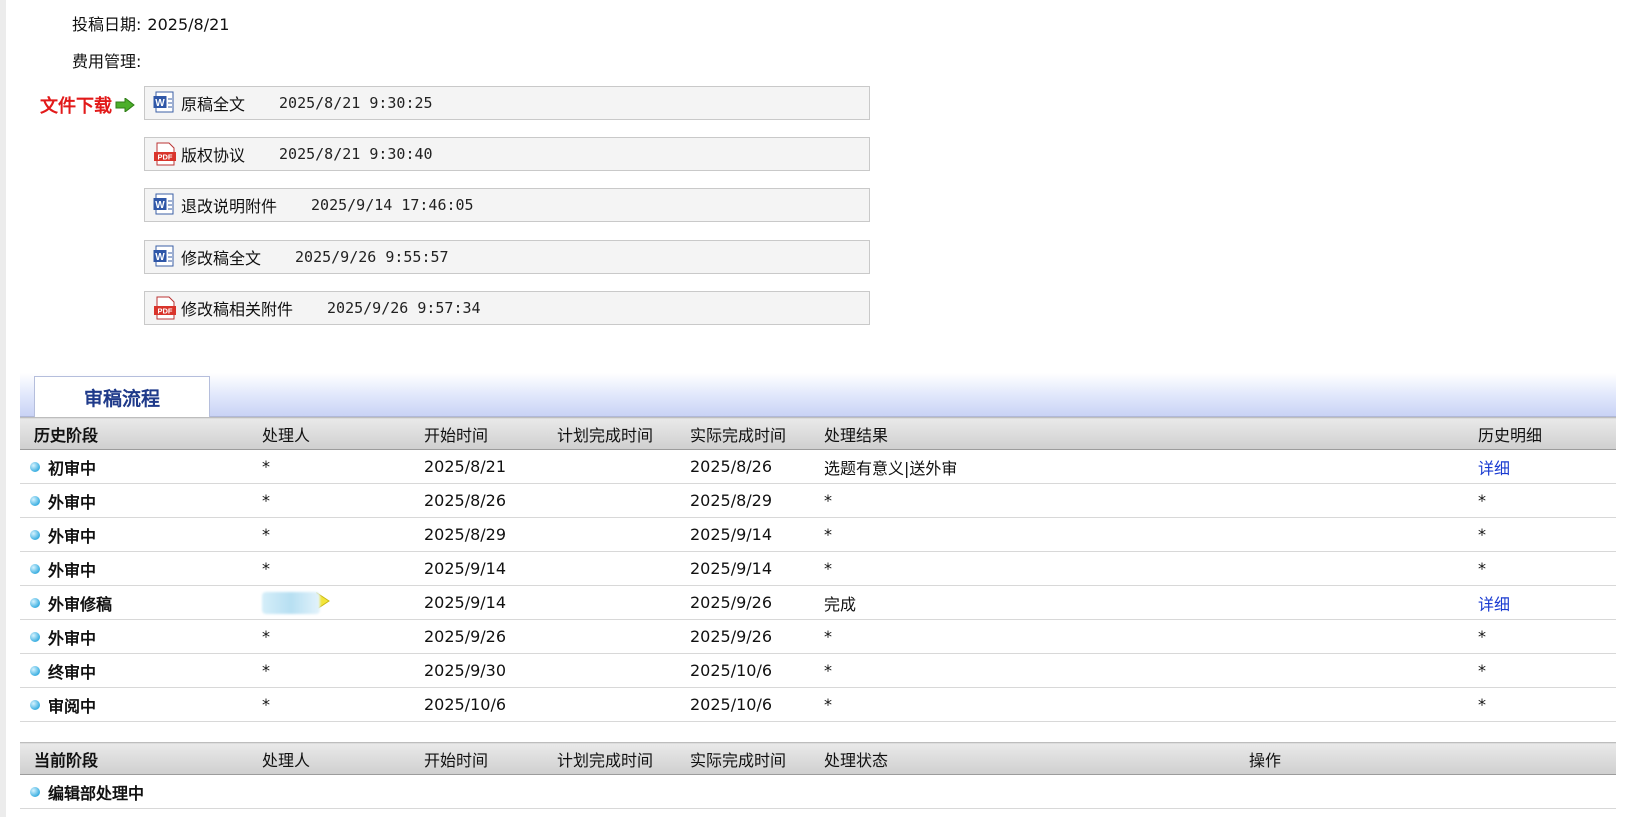 The width and height of the screenshot is (1626, 817). I want to click on file-name: 退改说明附件, so click(229, 205).